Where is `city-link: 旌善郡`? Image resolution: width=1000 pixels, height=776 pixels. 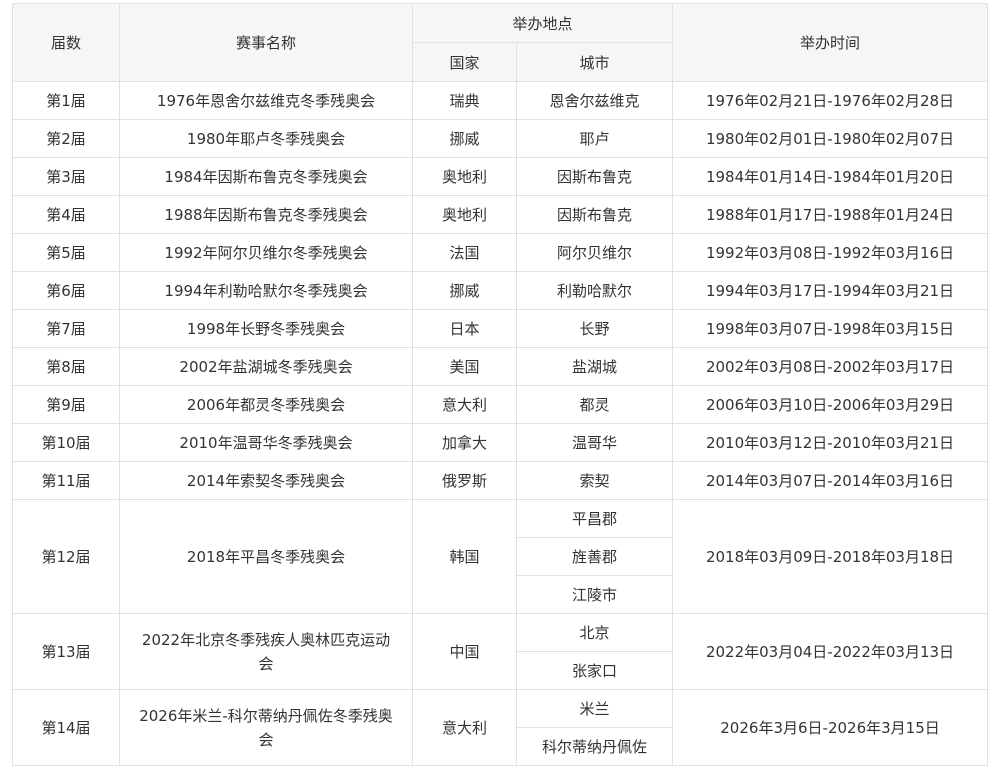
city-link: 旌善郡 is located at coordinates (594, 556).